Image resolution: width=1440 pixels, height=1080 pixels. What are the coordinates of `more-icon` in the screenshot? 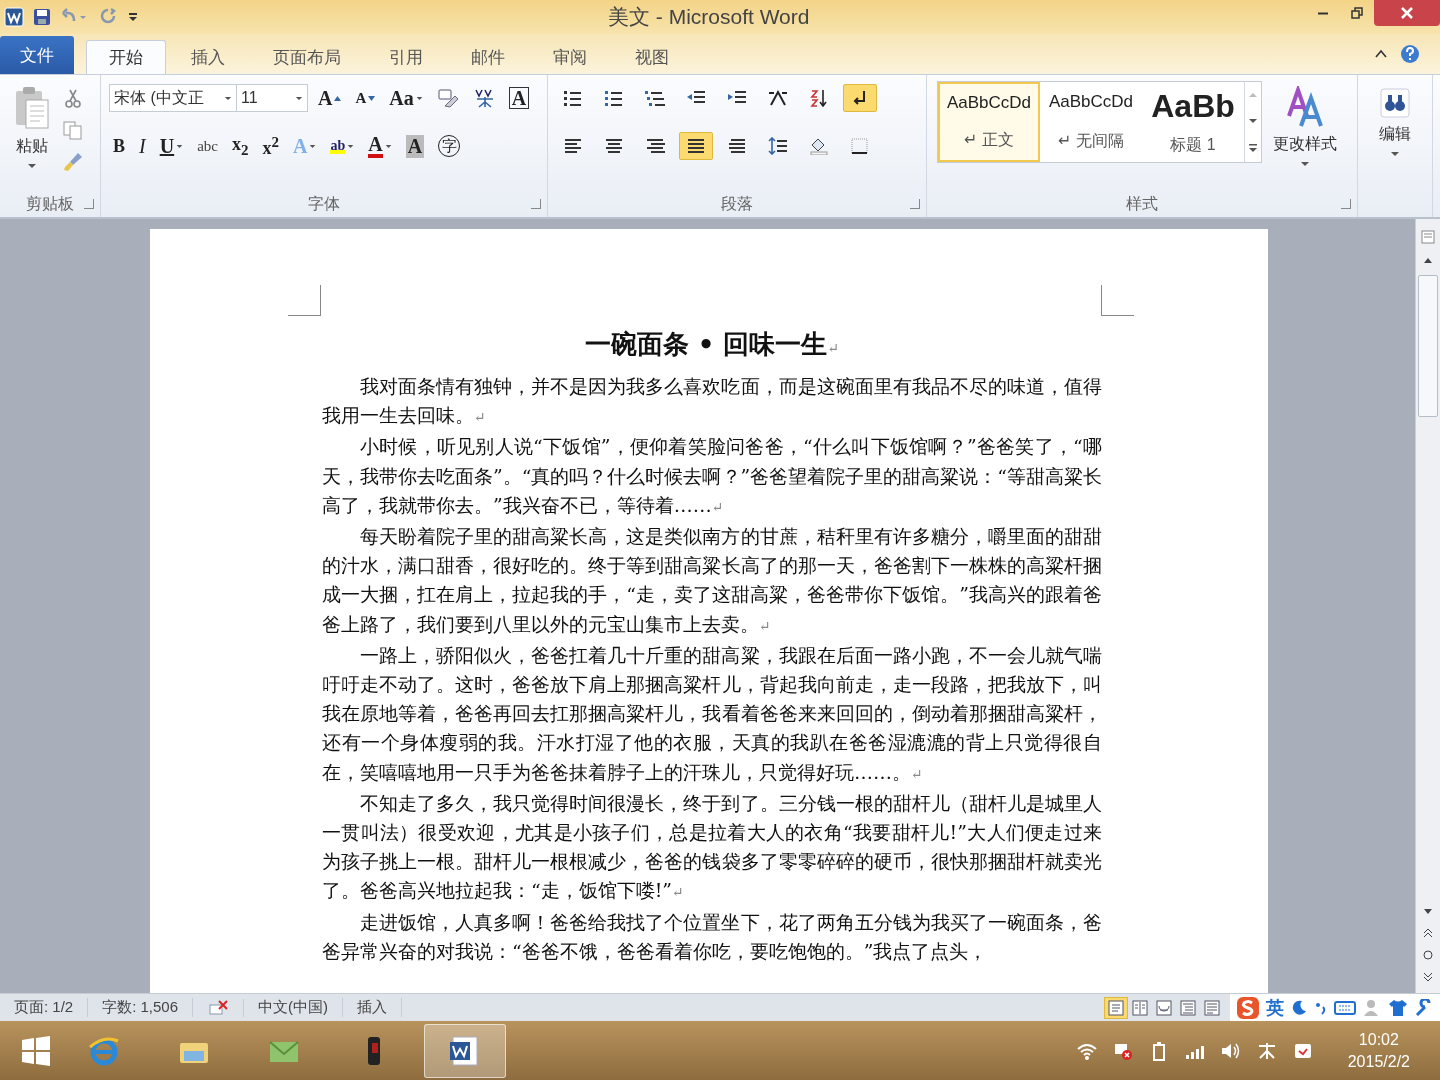 It's located at (1253, 148).